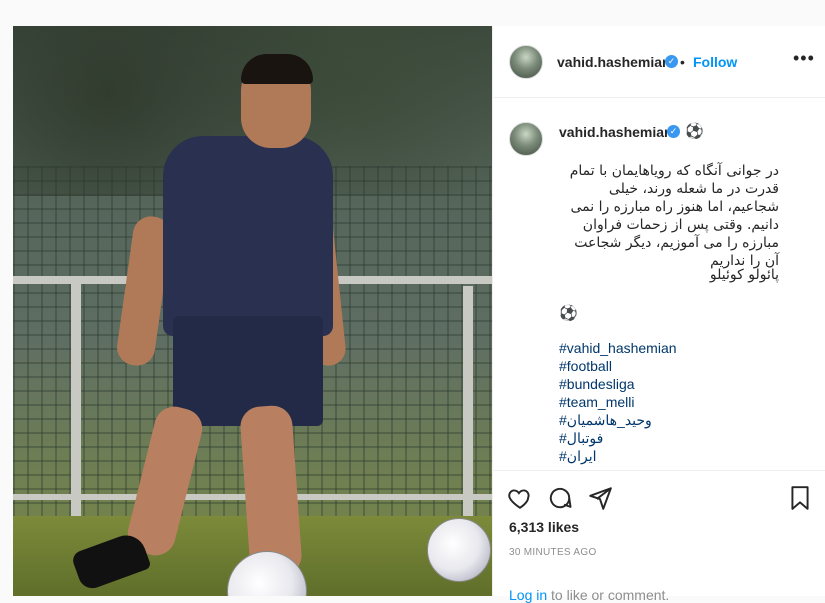 This screenshot has width=825, height=603. Describe the element at coordinates (597, 384) in the screenshot. I see `hashtag: #bundesliga` at that location.